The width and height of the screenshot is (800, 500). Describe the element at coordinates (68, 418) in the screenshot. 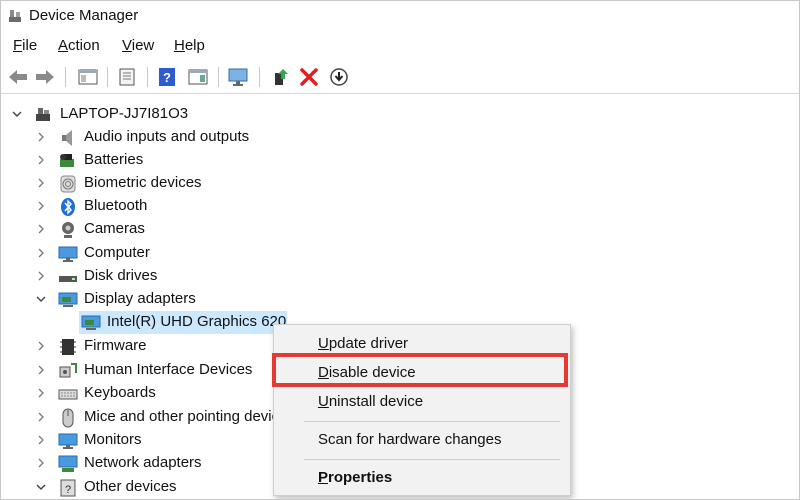

I see `mouse-icon` at that location.